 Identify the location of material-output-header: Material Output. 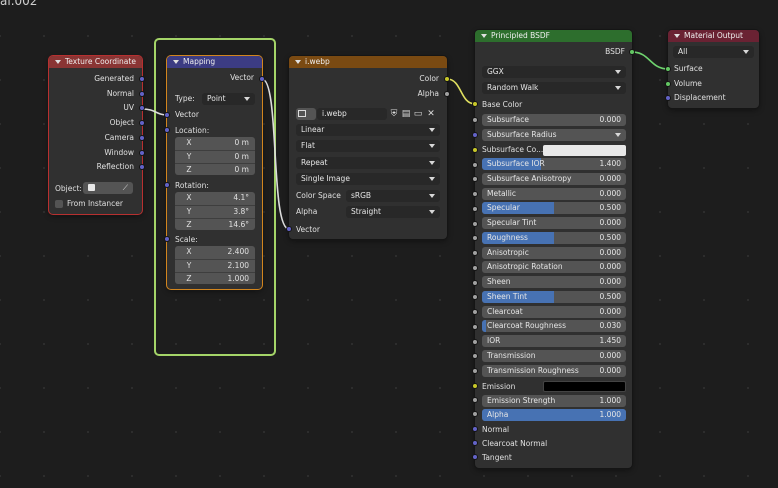
(713, 36).